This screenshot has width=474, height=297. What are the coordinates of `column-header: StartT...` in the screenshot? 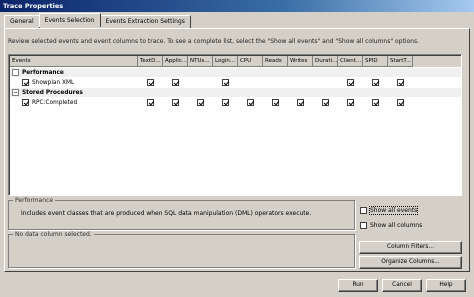 It's located at (400, 61).